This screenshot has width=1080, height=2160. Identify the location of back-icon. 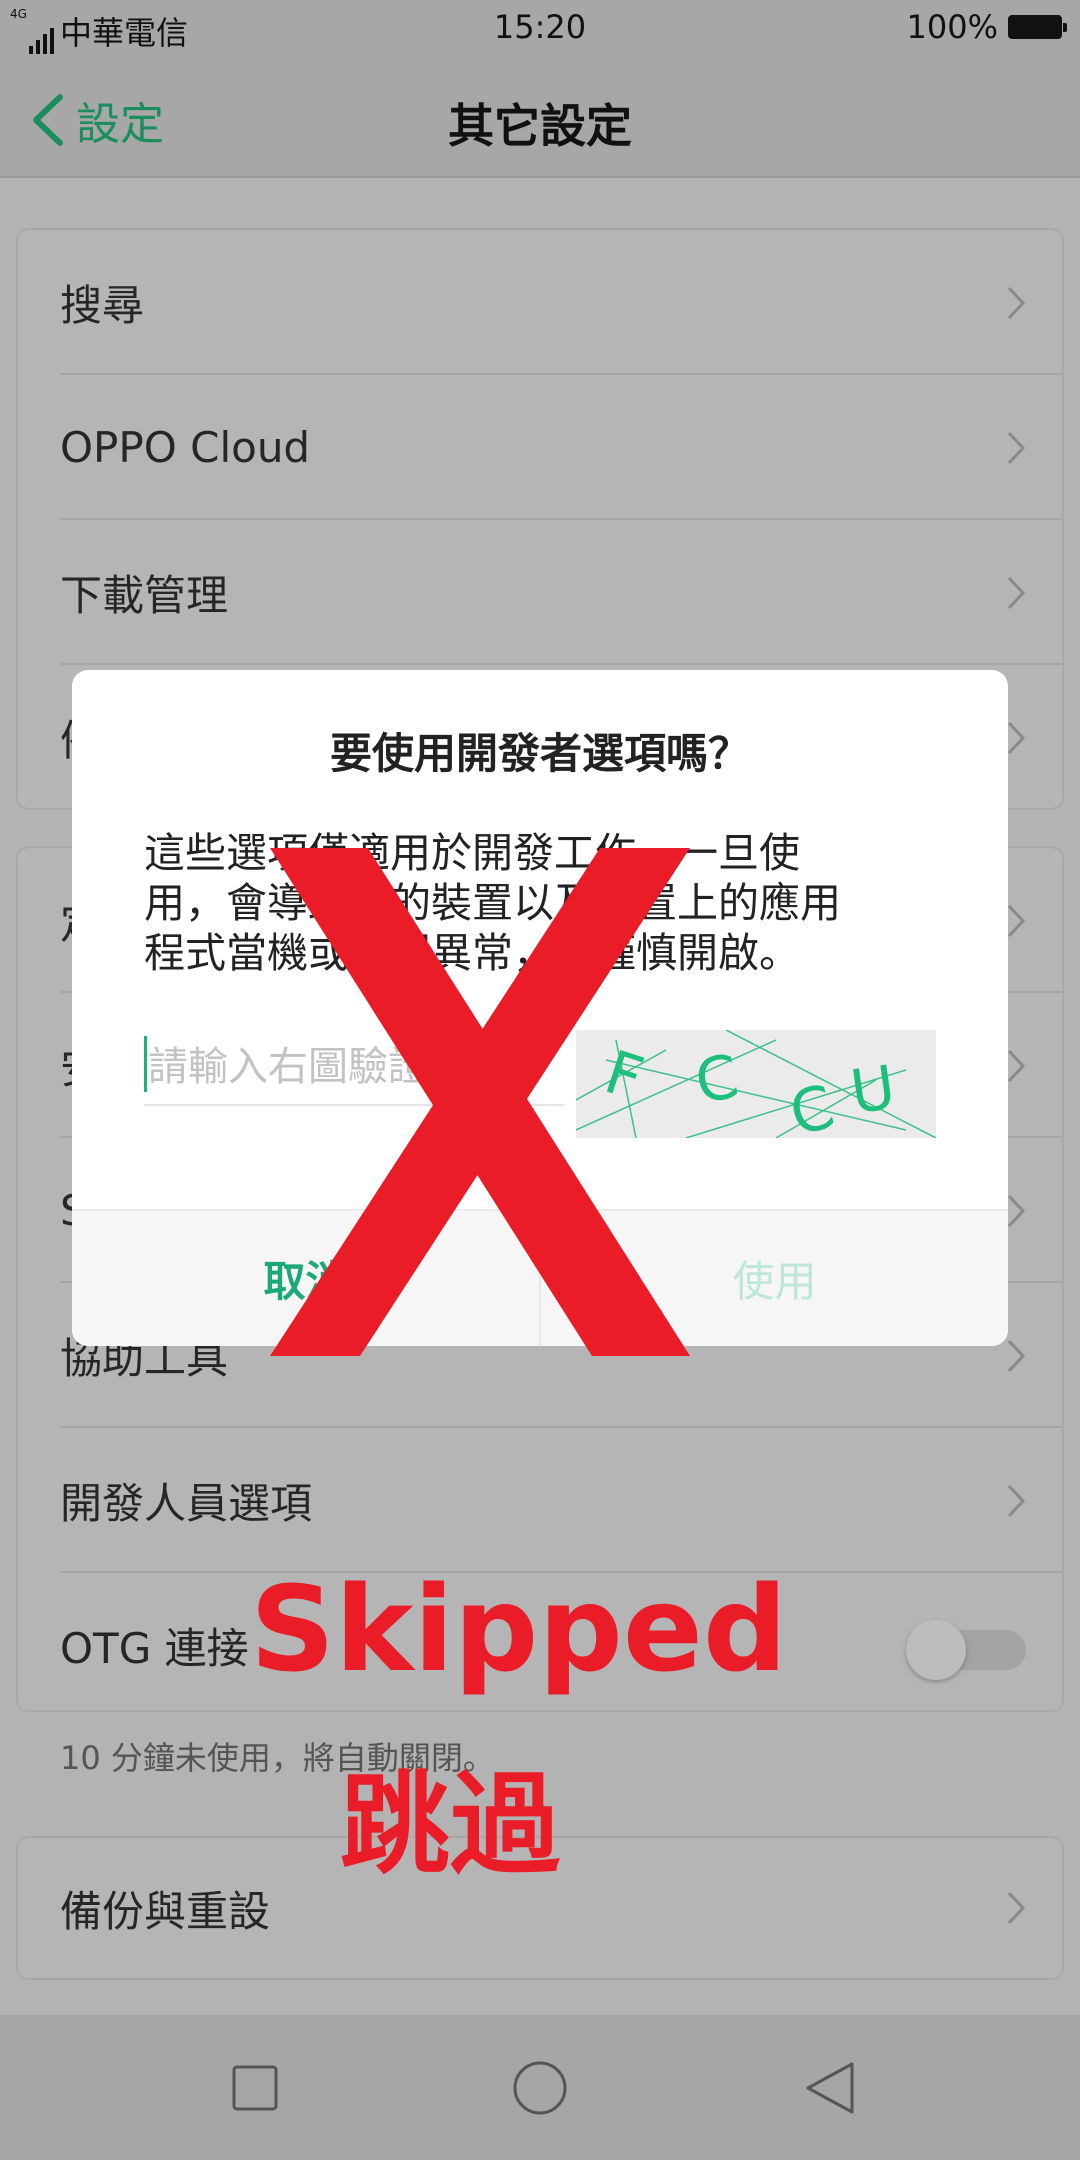
(830, 2088).